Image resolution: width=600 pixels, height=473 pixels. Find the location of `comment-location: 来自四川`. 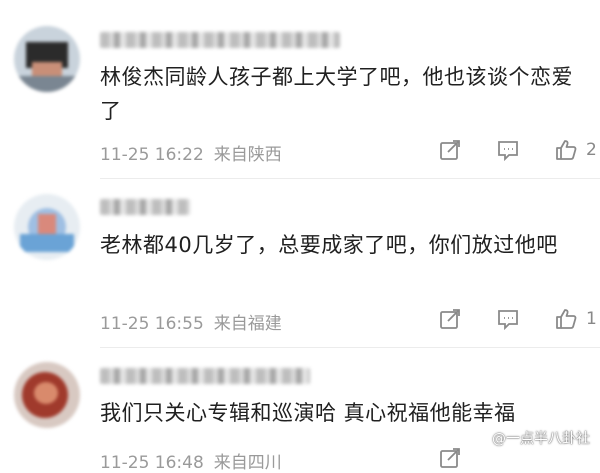

comment-location: 来自四川 is located at coordinates (247, 463).